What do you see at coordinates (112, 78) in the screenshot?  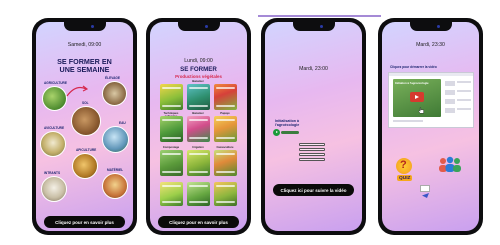 I see `label-elevage: ÉLEVAGE` at bounding box center [112, 78].